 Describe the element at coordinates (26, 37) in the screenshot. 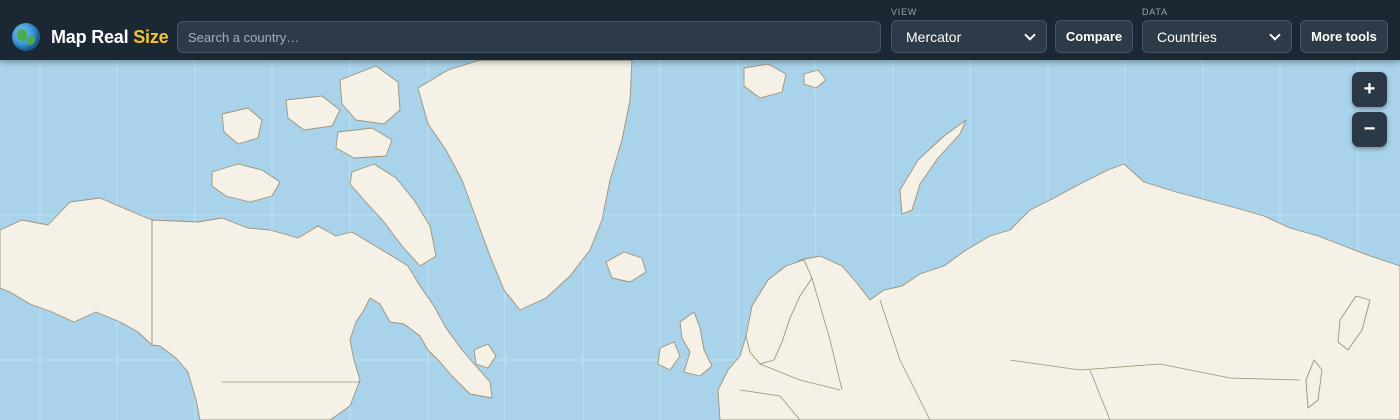

I see `globe-icon` at that location.